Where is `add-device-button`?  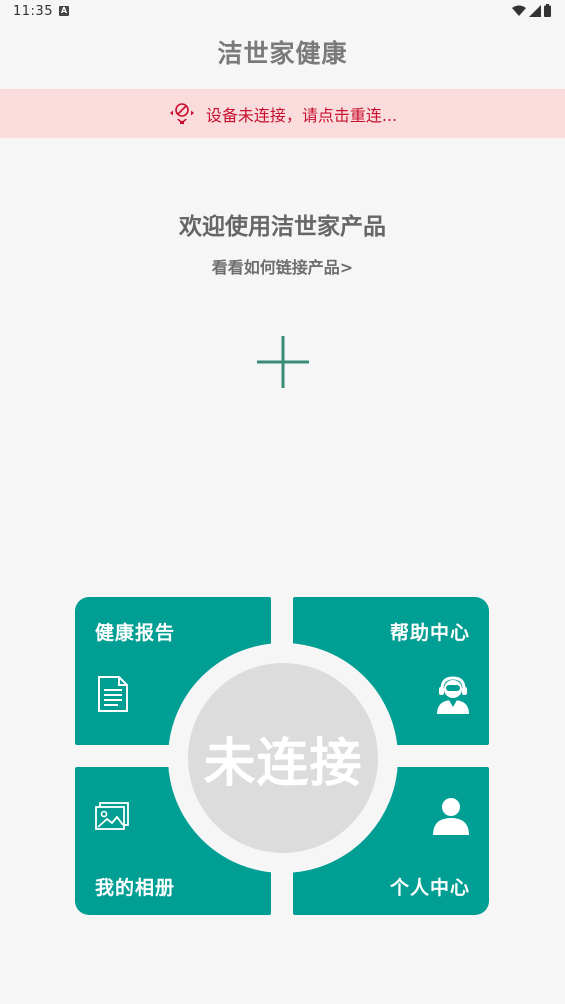
add-device-button is located at coordinates (283, 362).